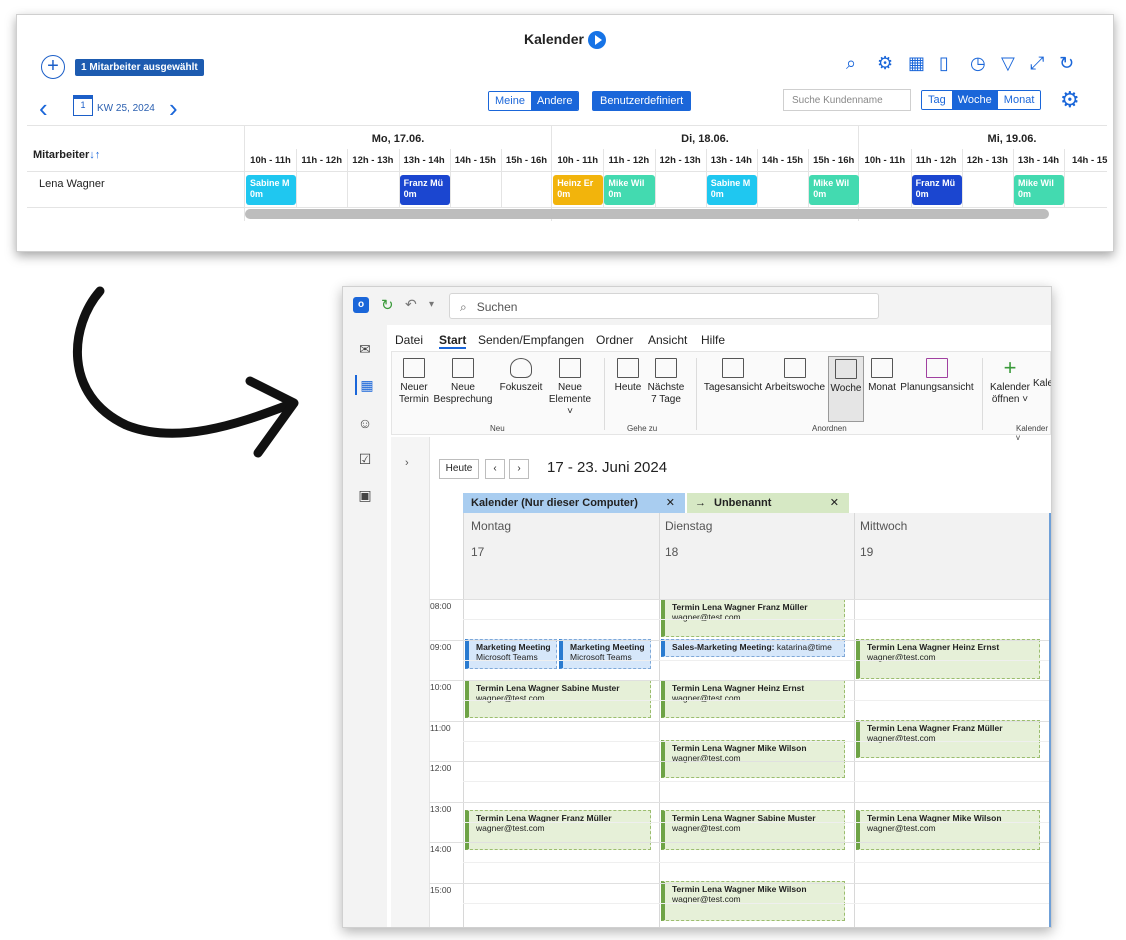  I want to click on menu-senden: Senden/Empfangen, so click(531, 340).